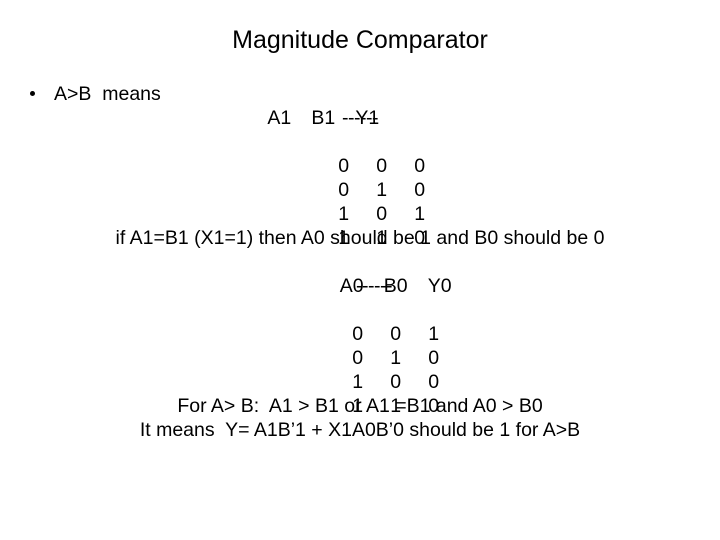  I want to click on page-title: Magnitude Comparator, so click(360, 40).